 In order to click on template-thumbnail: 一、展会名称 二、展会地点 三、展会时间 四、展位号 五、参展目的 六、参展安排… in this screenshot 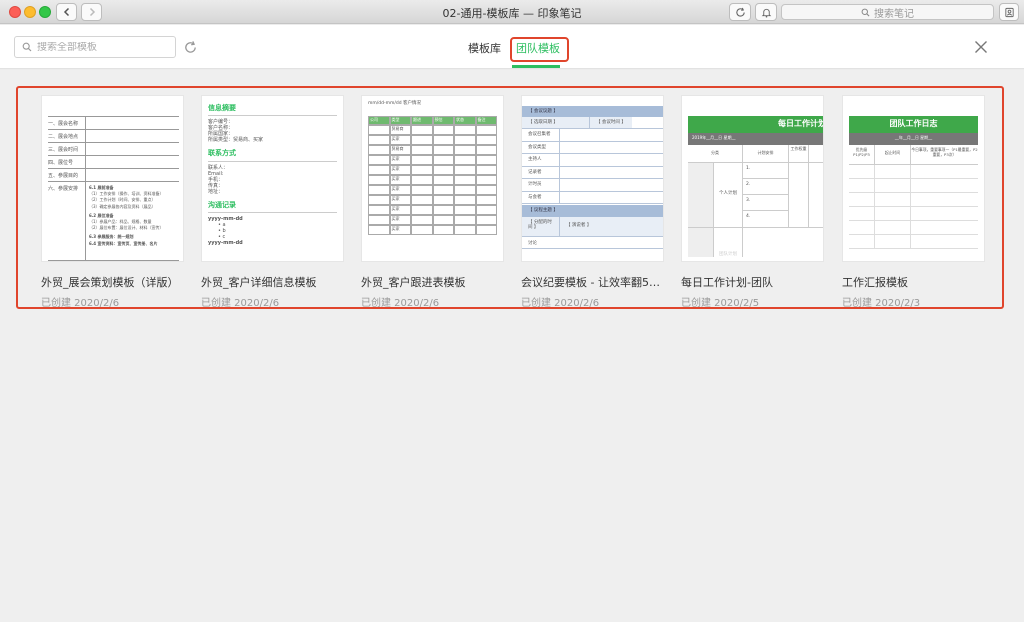, I will do `click(112, 178)`.